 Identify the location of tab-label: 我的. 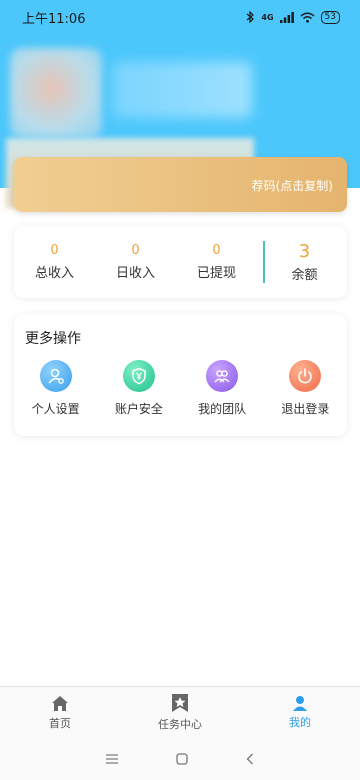
(300, 722).